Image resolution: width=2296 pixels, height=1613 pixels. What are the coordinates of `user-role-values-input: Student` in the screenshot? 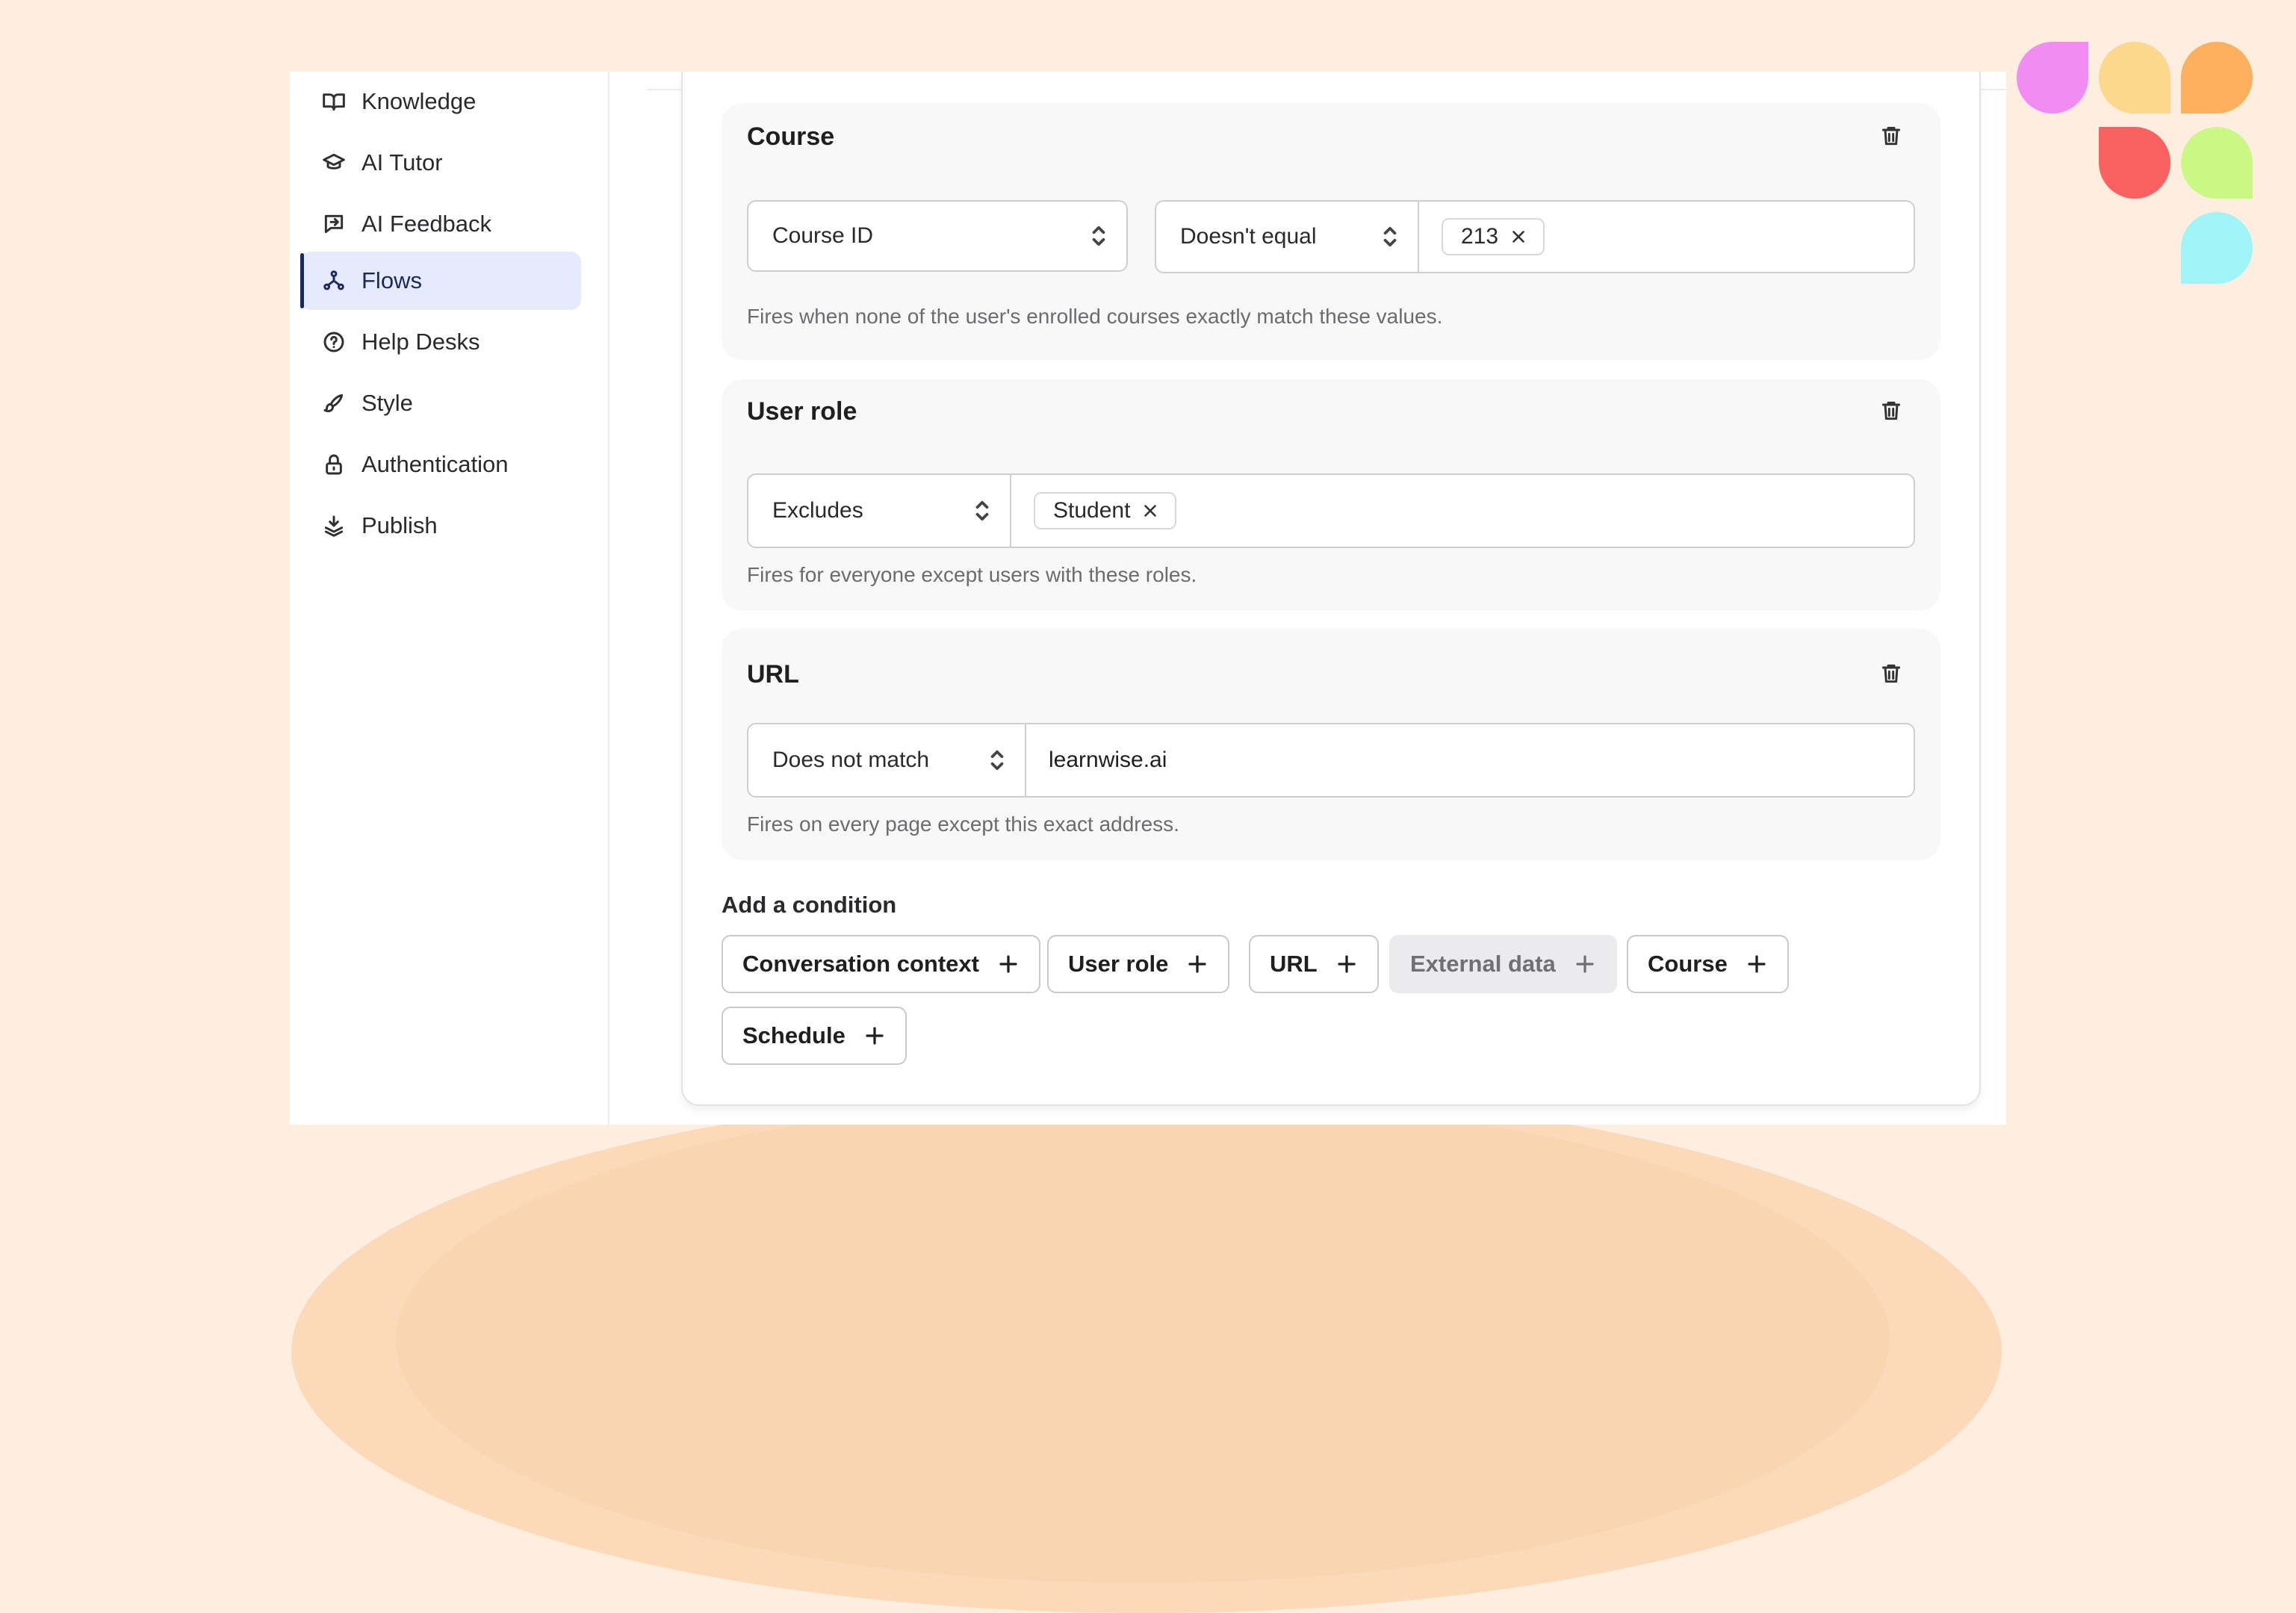 It's located at (1462, 510).